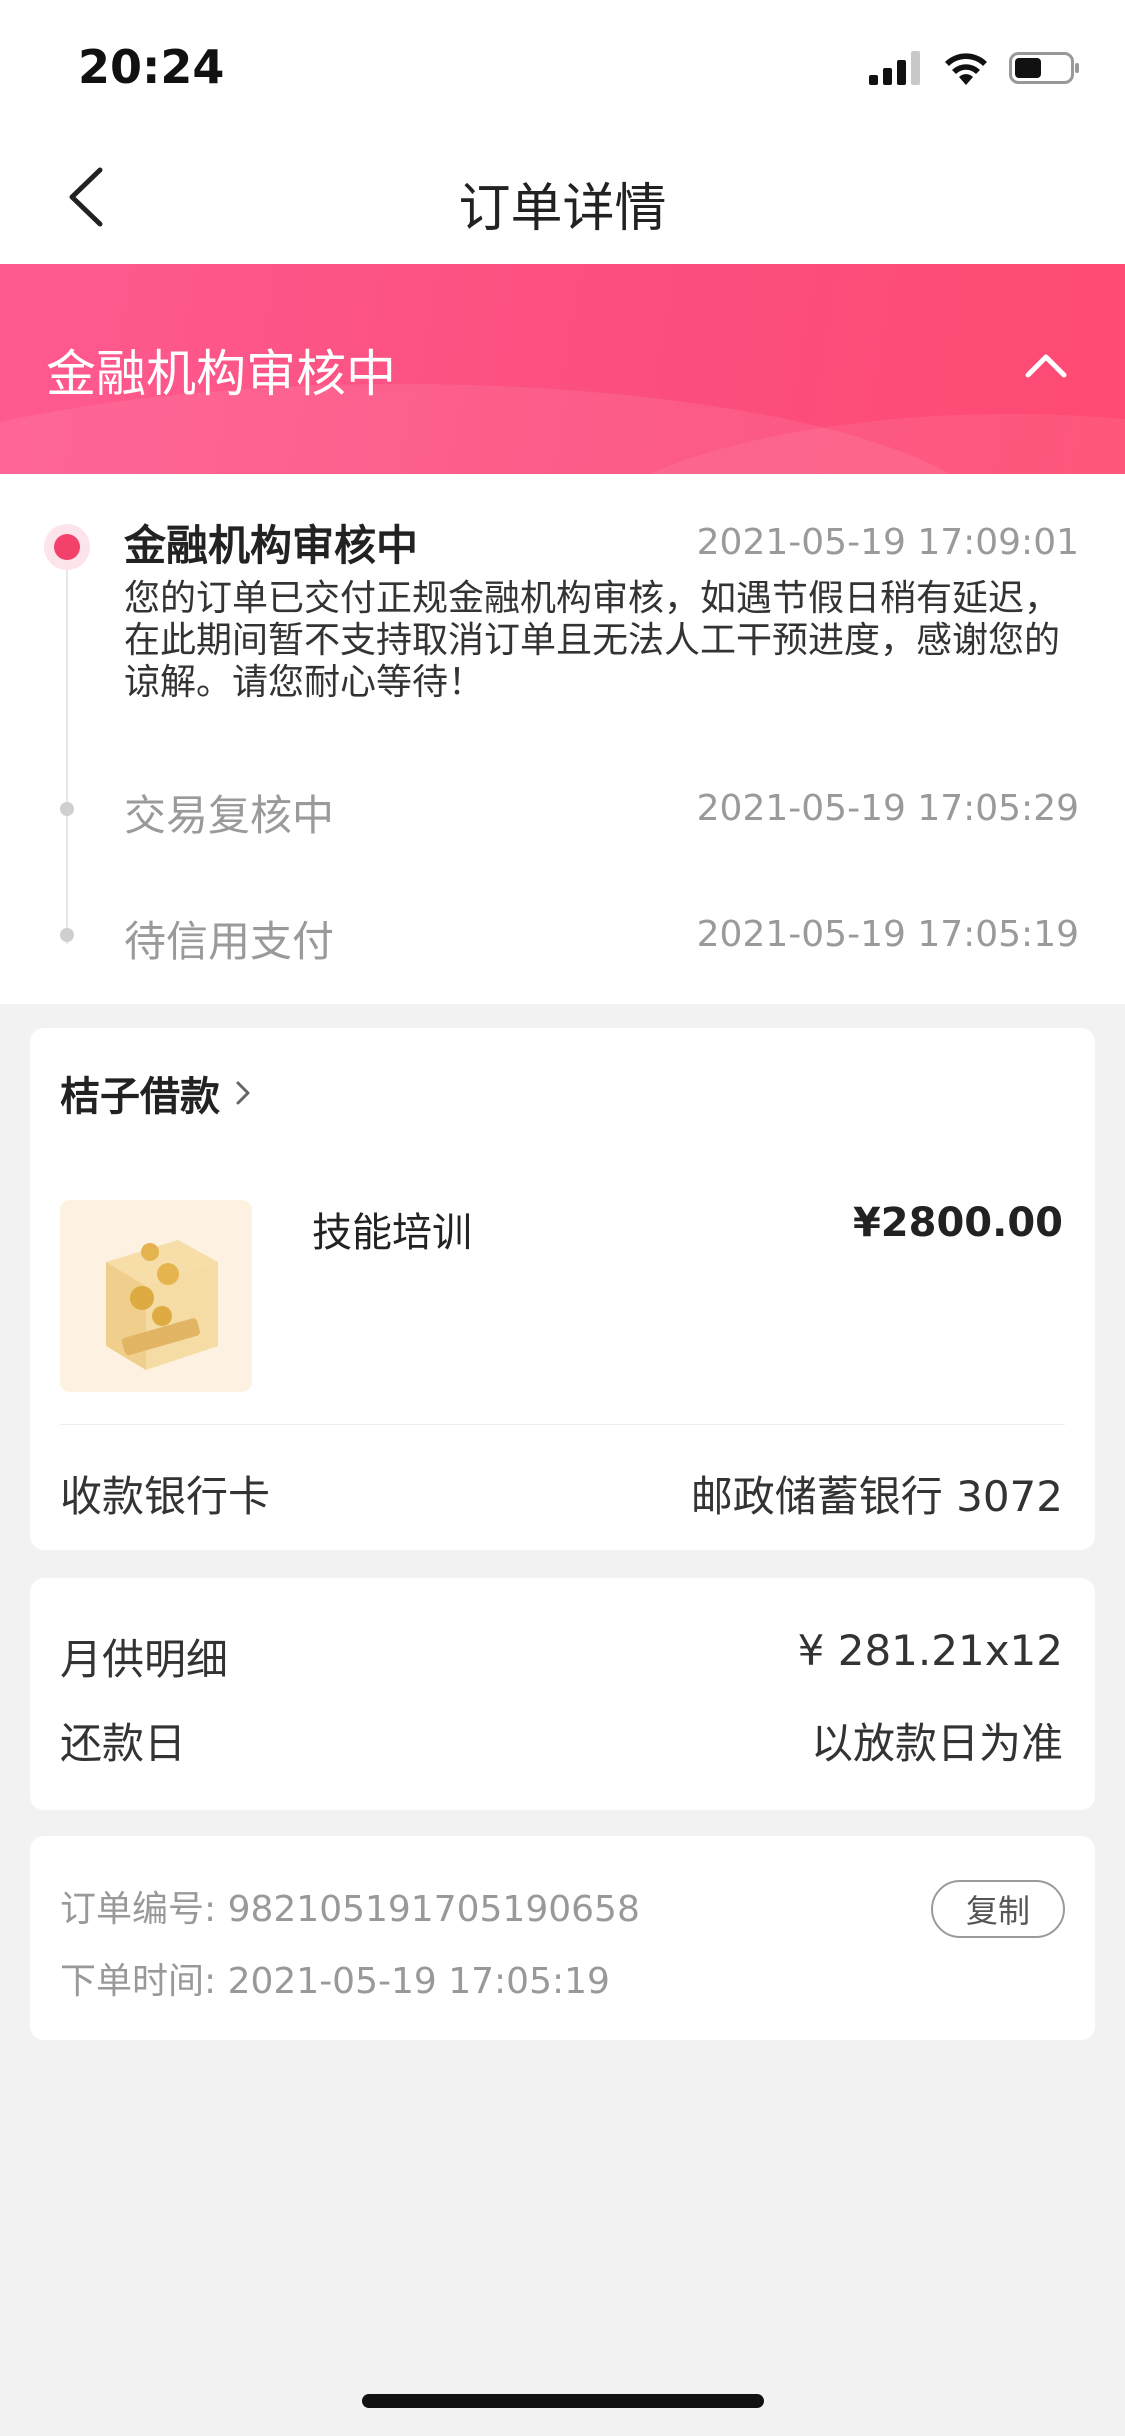  Describe the element at coordinates (887, 542) in the screenshot. I see `timeline-item-time: 2021-05-19 17:09:01` at that location.